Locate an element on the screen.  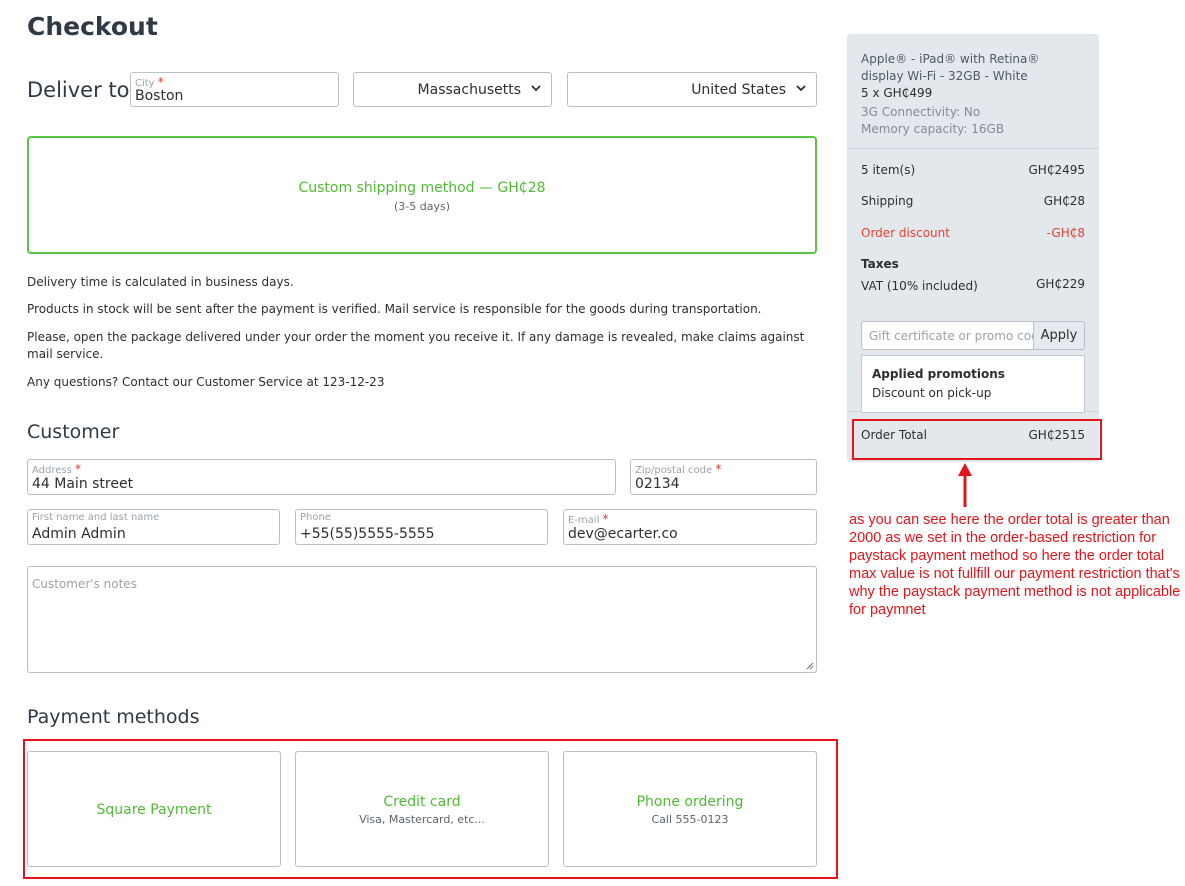
product-name: Apple® - iPad® with Retina® is located at coordinates (950, 59).